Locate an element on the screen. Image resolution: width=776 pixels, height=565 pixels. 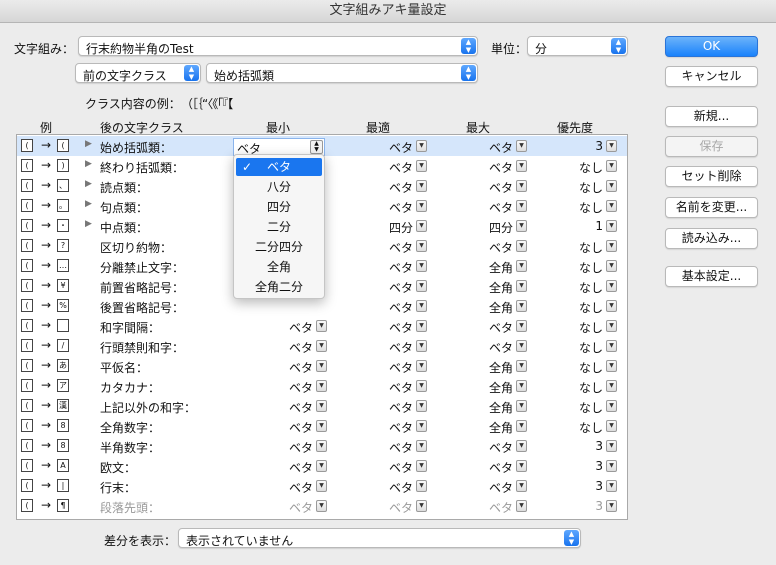
table-row: (→ アカタカナ： ベタ ▼ ベタ ▼ 全角 ▼ なし ▼ is located at coordinates (322, 386).